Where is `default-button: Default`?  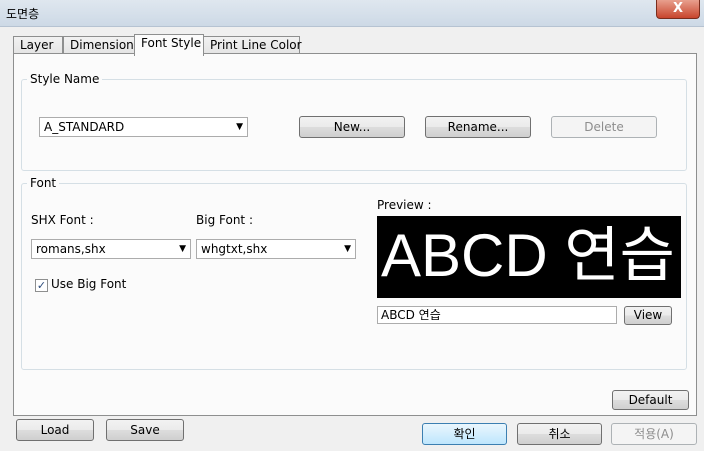
default-button: Default is located at coordinates (650, 400).